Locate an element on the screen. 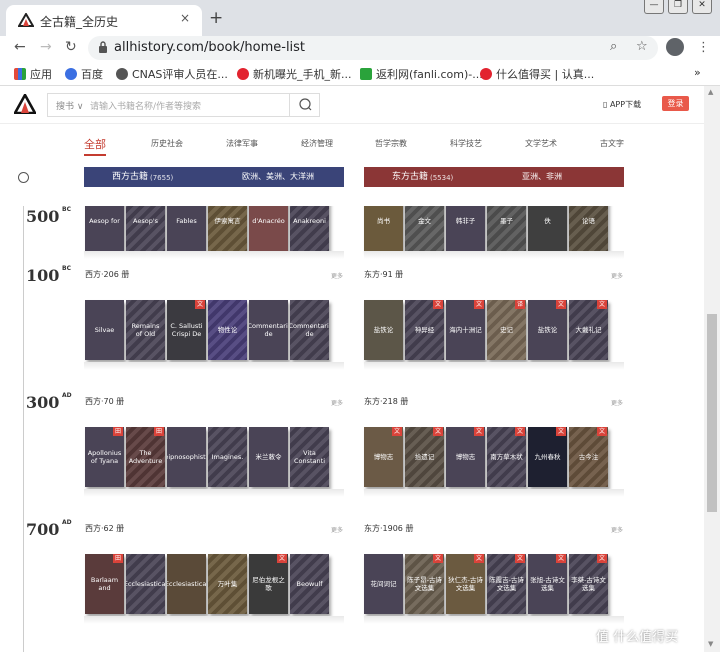  book-card: 南方草木状 文 is located at coordinates (506, 457).